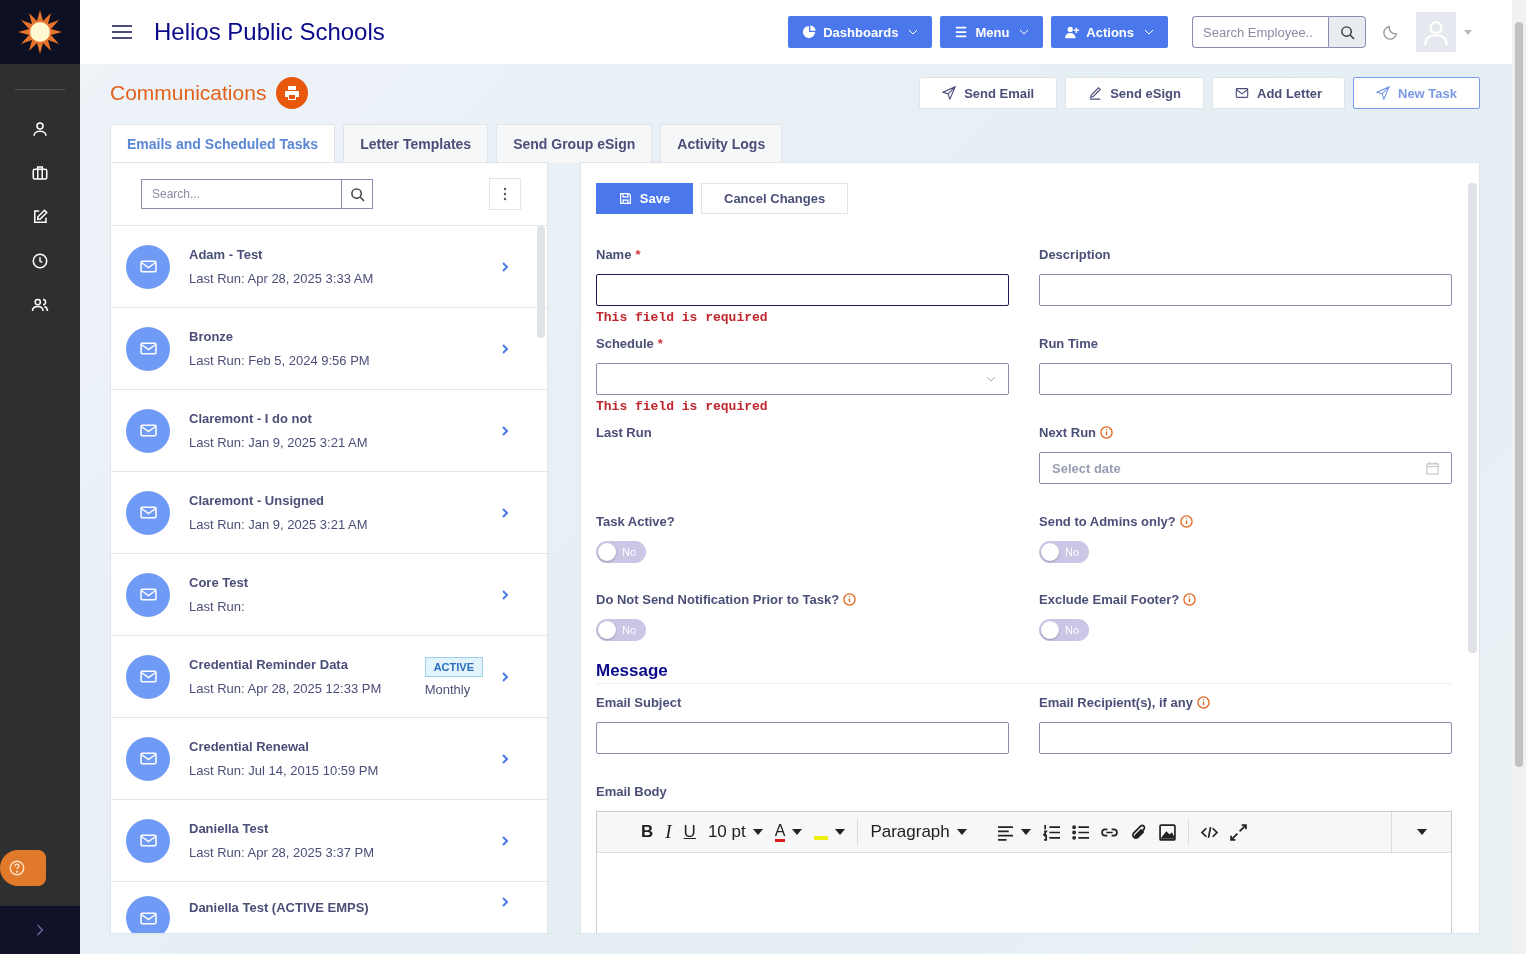  Describe the element at coordinates (1167, 832) in the screenshot. I see `image-icon` at that location.